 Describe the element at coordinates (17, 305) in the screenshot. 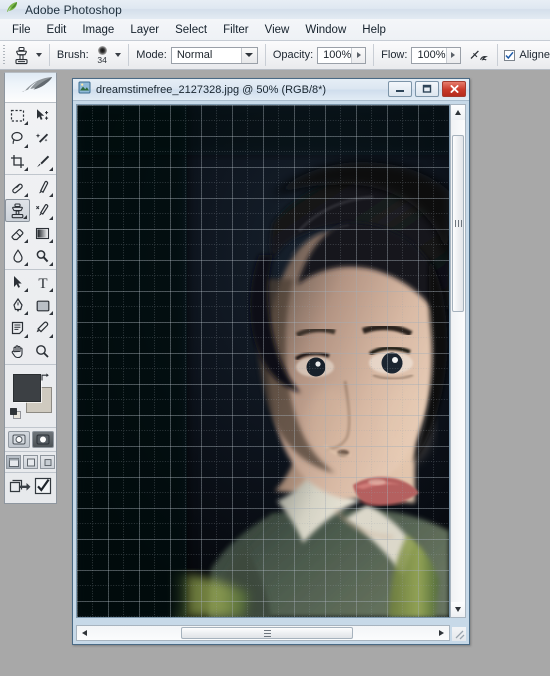

I see `pen-tool-icon` at that location.